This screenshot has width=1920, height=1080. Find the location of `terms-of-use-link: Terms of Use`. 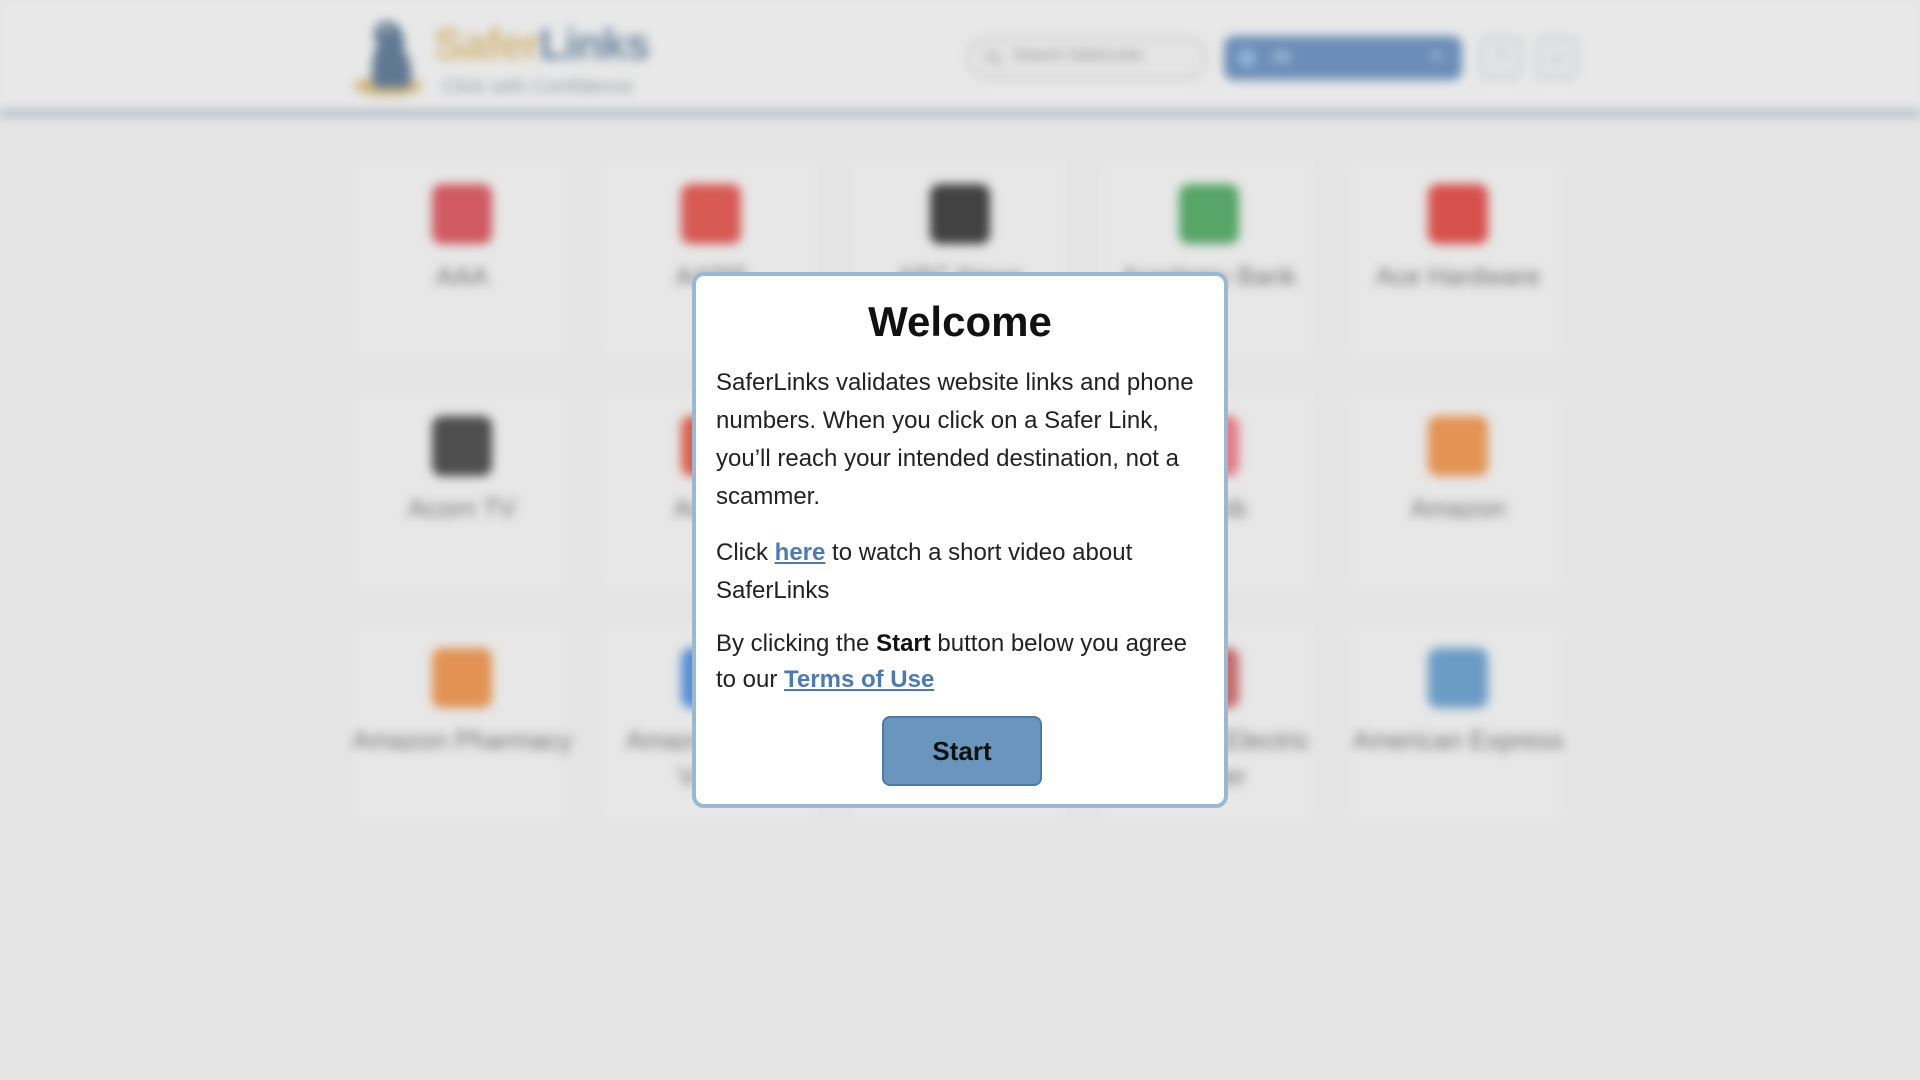

terms-of-use-link: Terms of Use is located at coordinates (859, 679).